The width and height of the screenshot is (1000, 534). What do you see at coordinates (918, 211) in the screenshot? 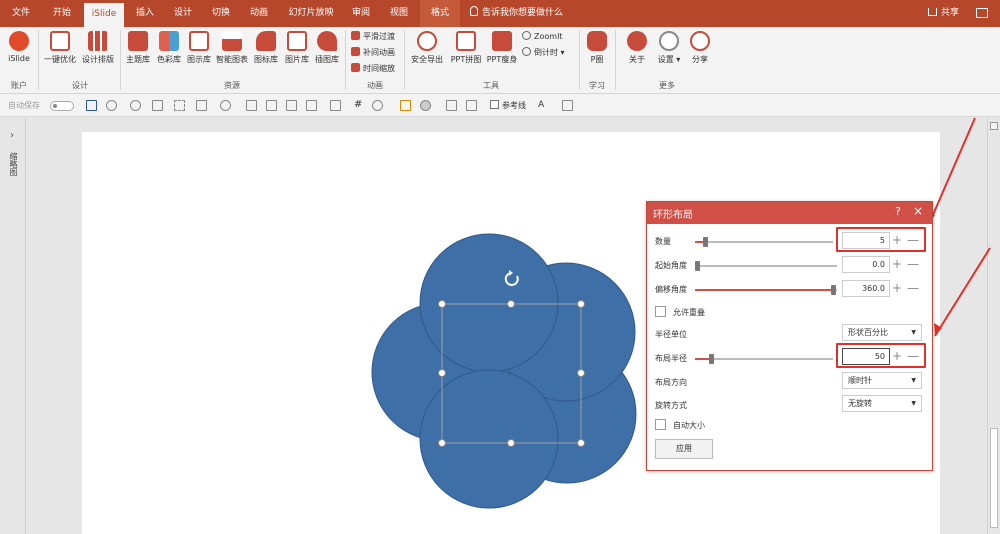
I see `close-icon: ×` at bounding box center [918, 211].